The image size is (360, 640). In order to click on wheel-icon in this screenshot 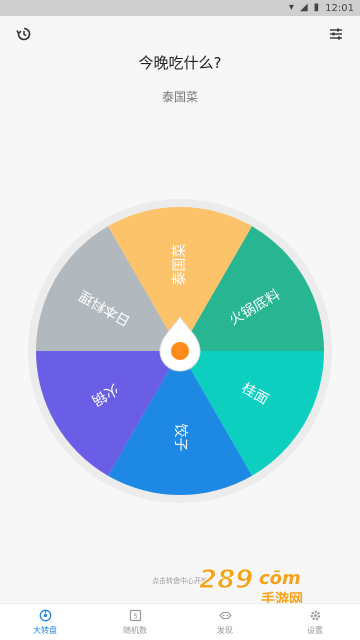, I will do `click(45, 616)`.